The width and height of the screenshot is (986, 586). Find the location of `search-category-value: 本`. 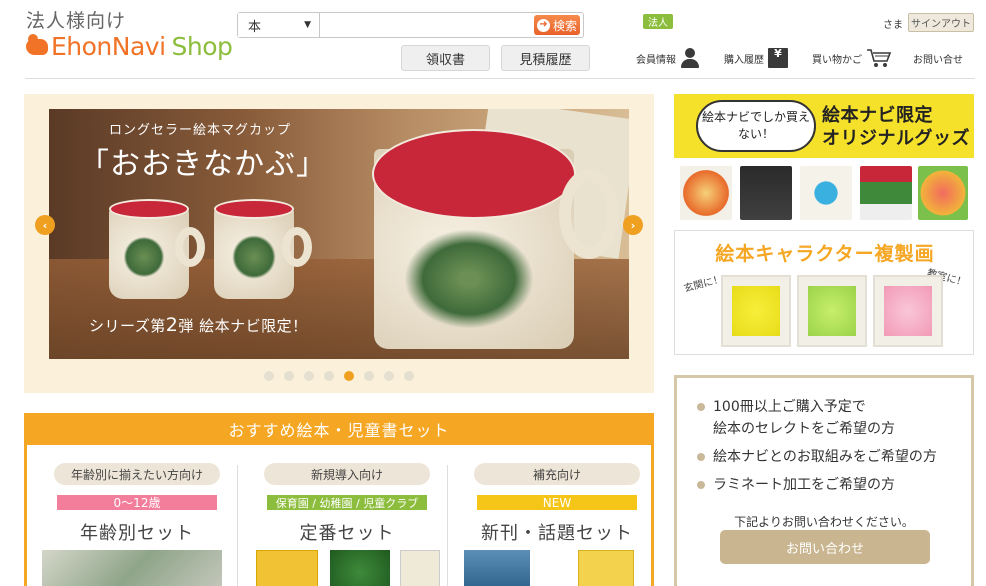

search-category-value: 本 is located at coordinates (255, 27).